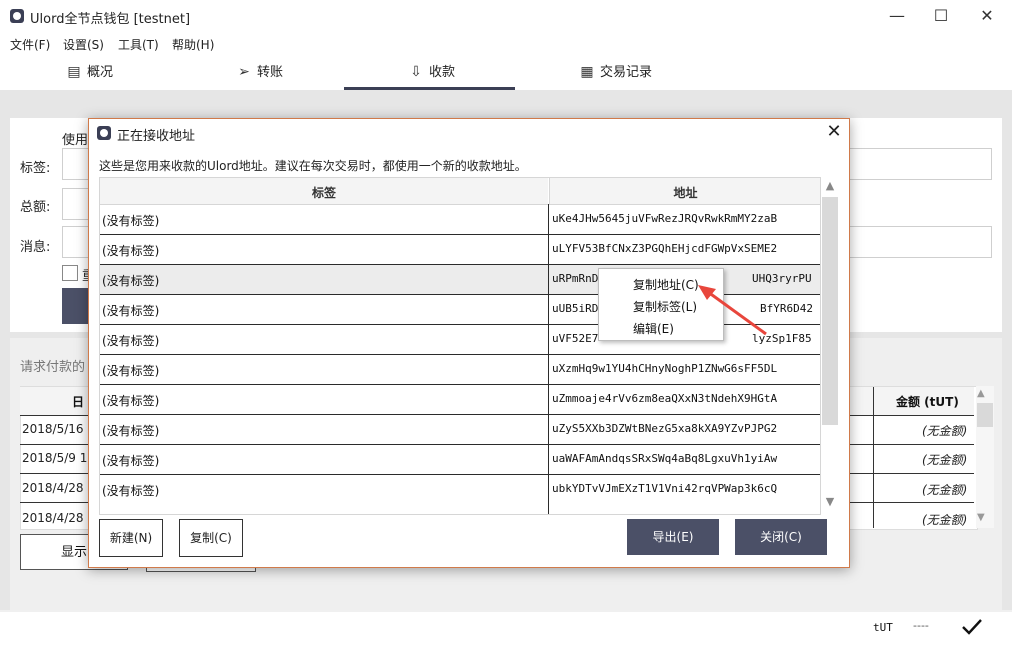 Image resolution: width=1012 pixels, height=646 pixels. What do you see at coordinates (666, 284) in the screenshot?
I see `copy-address-menu-item: 复制地址(C)` at bounding box center [666, 284].